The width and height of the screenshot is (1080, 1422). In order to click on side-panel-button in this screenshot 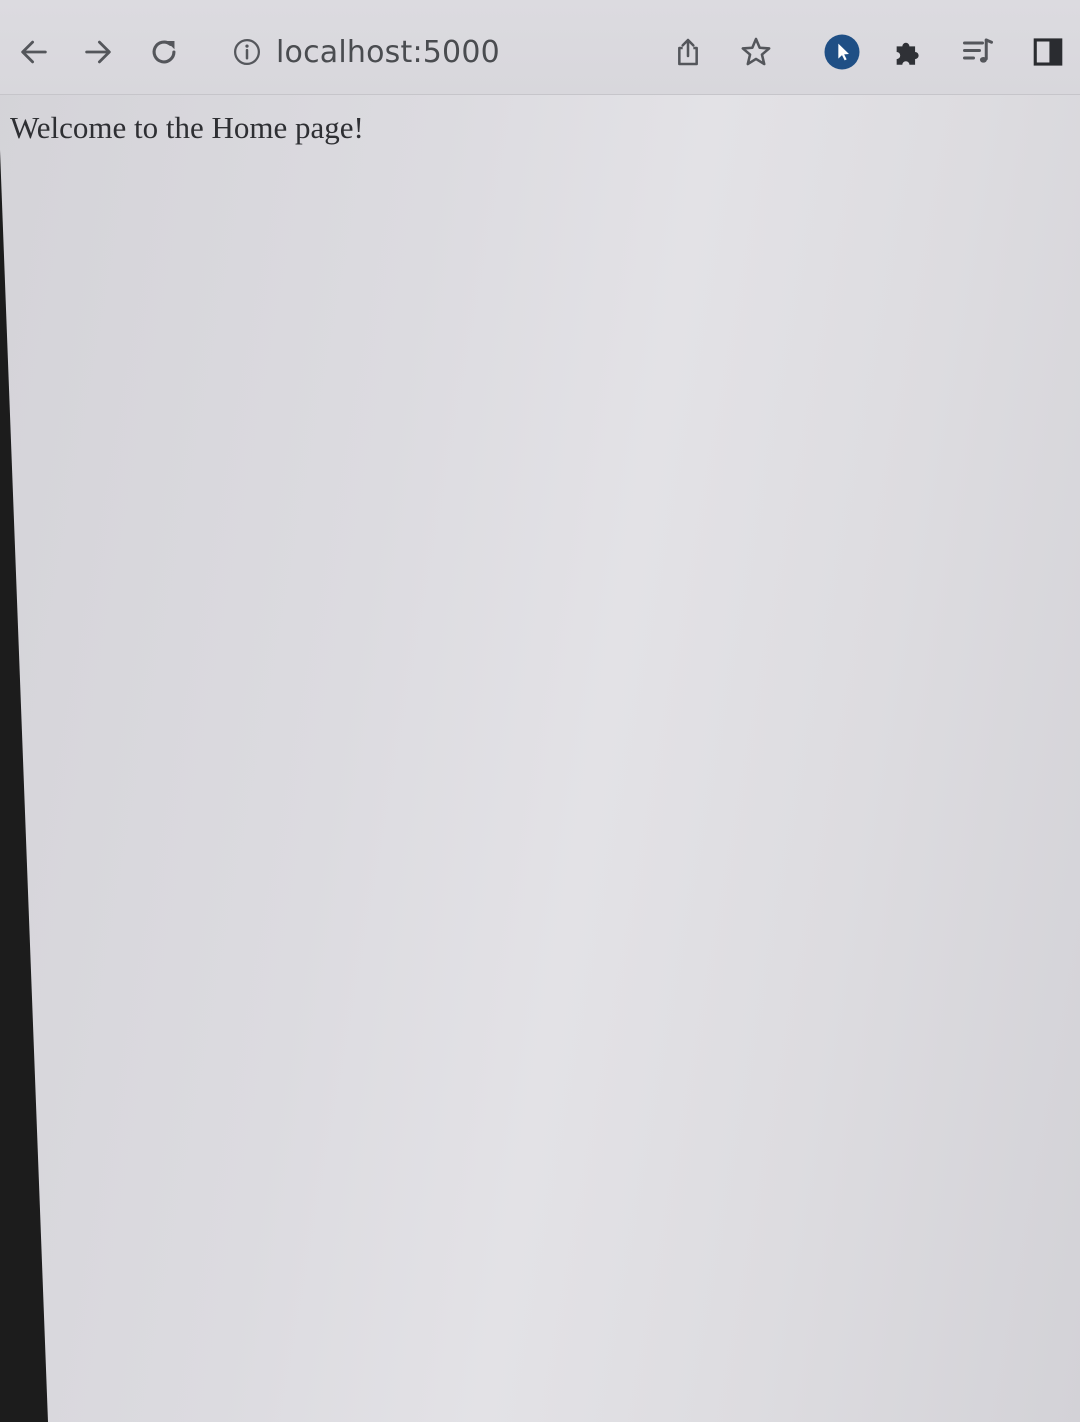, I will do `click(1048, 52)`.